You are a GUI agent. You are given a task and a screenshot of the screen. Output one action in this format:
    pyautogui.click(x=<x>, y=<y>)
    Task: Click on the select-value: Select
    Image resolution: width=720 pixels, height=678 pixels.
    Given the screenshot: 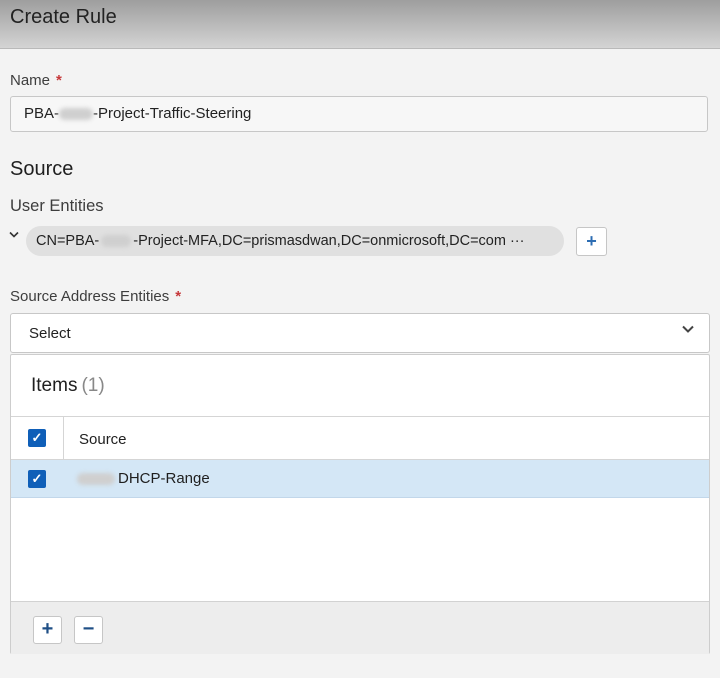 What is the action you would take?
    pyautogui.click(x=50, y=333)
    